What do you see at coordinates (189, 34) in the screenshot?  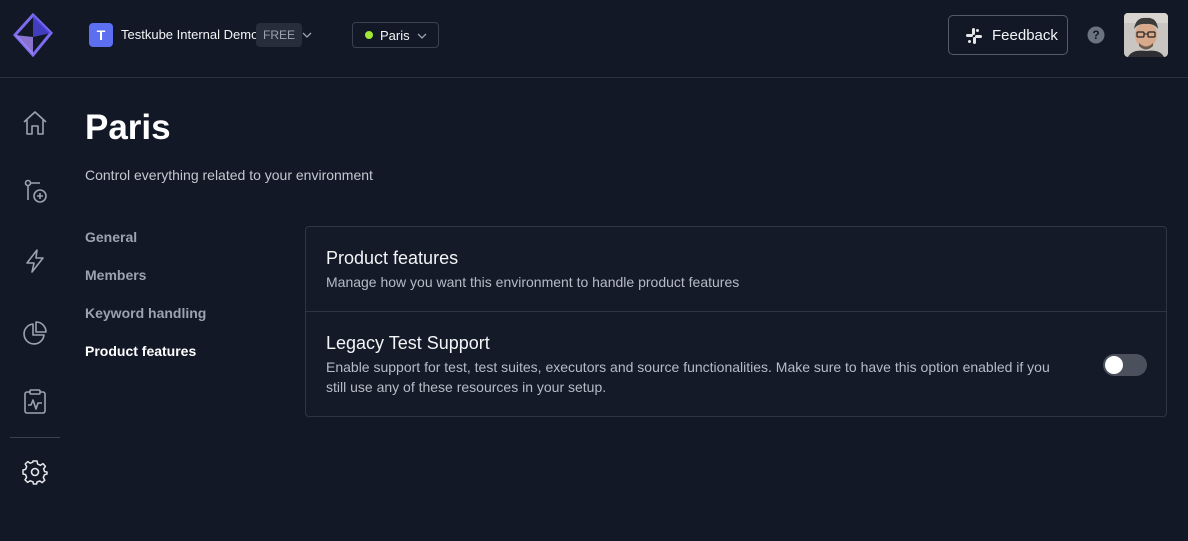 I see `org-name: Testkube Internal Demo` at bounding box center [189, 34].